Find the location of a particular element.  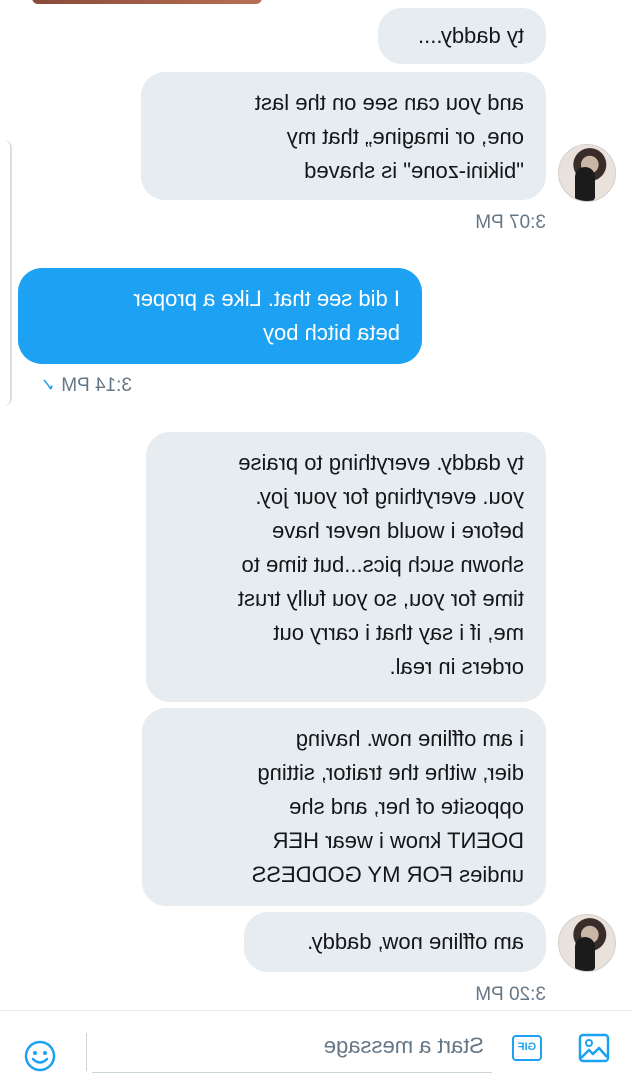

check-icon: ✓ is located at coordinates (48, 385).